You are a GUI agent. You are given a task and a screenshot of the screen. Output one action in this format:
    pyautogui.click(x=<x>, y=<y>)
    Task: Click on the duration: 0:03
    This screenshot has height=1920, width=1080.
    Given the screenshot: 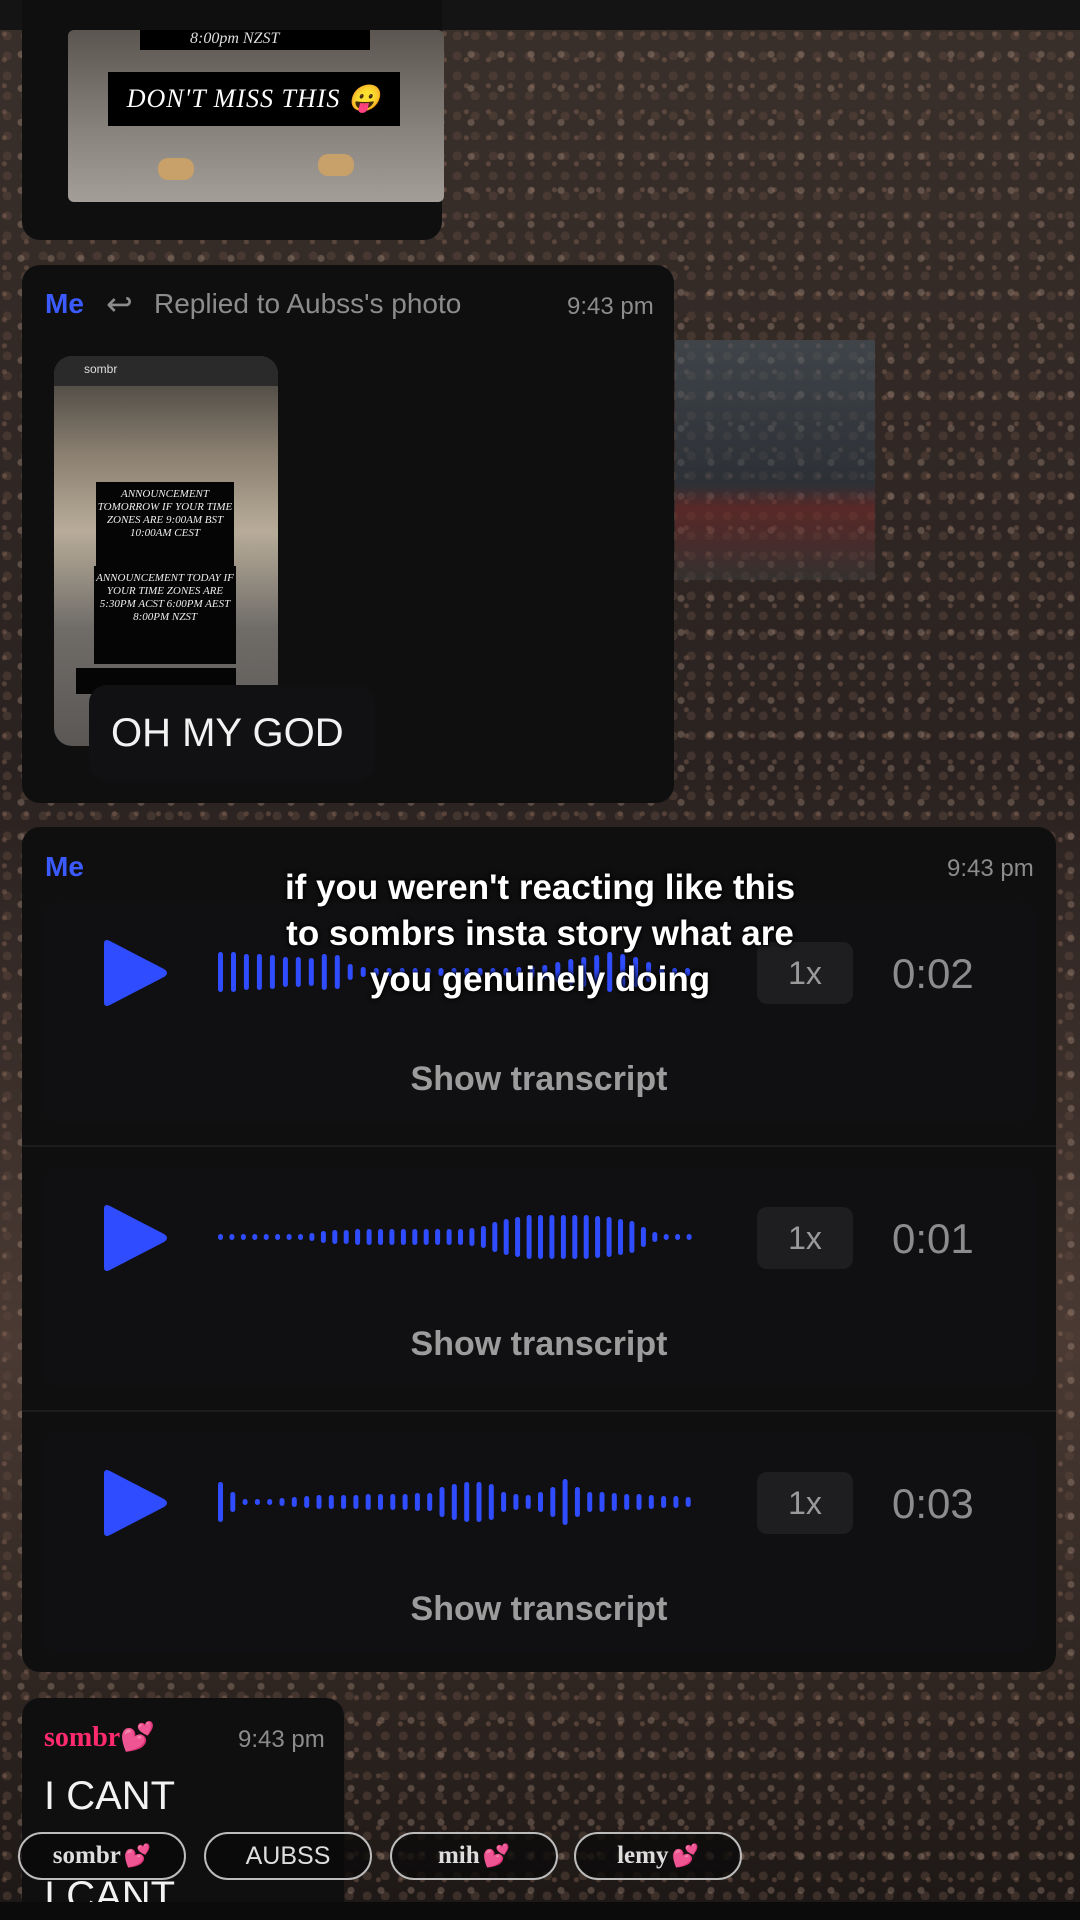 What is the action you would take?
    pyautogui.click(x=933, y=1503)
    